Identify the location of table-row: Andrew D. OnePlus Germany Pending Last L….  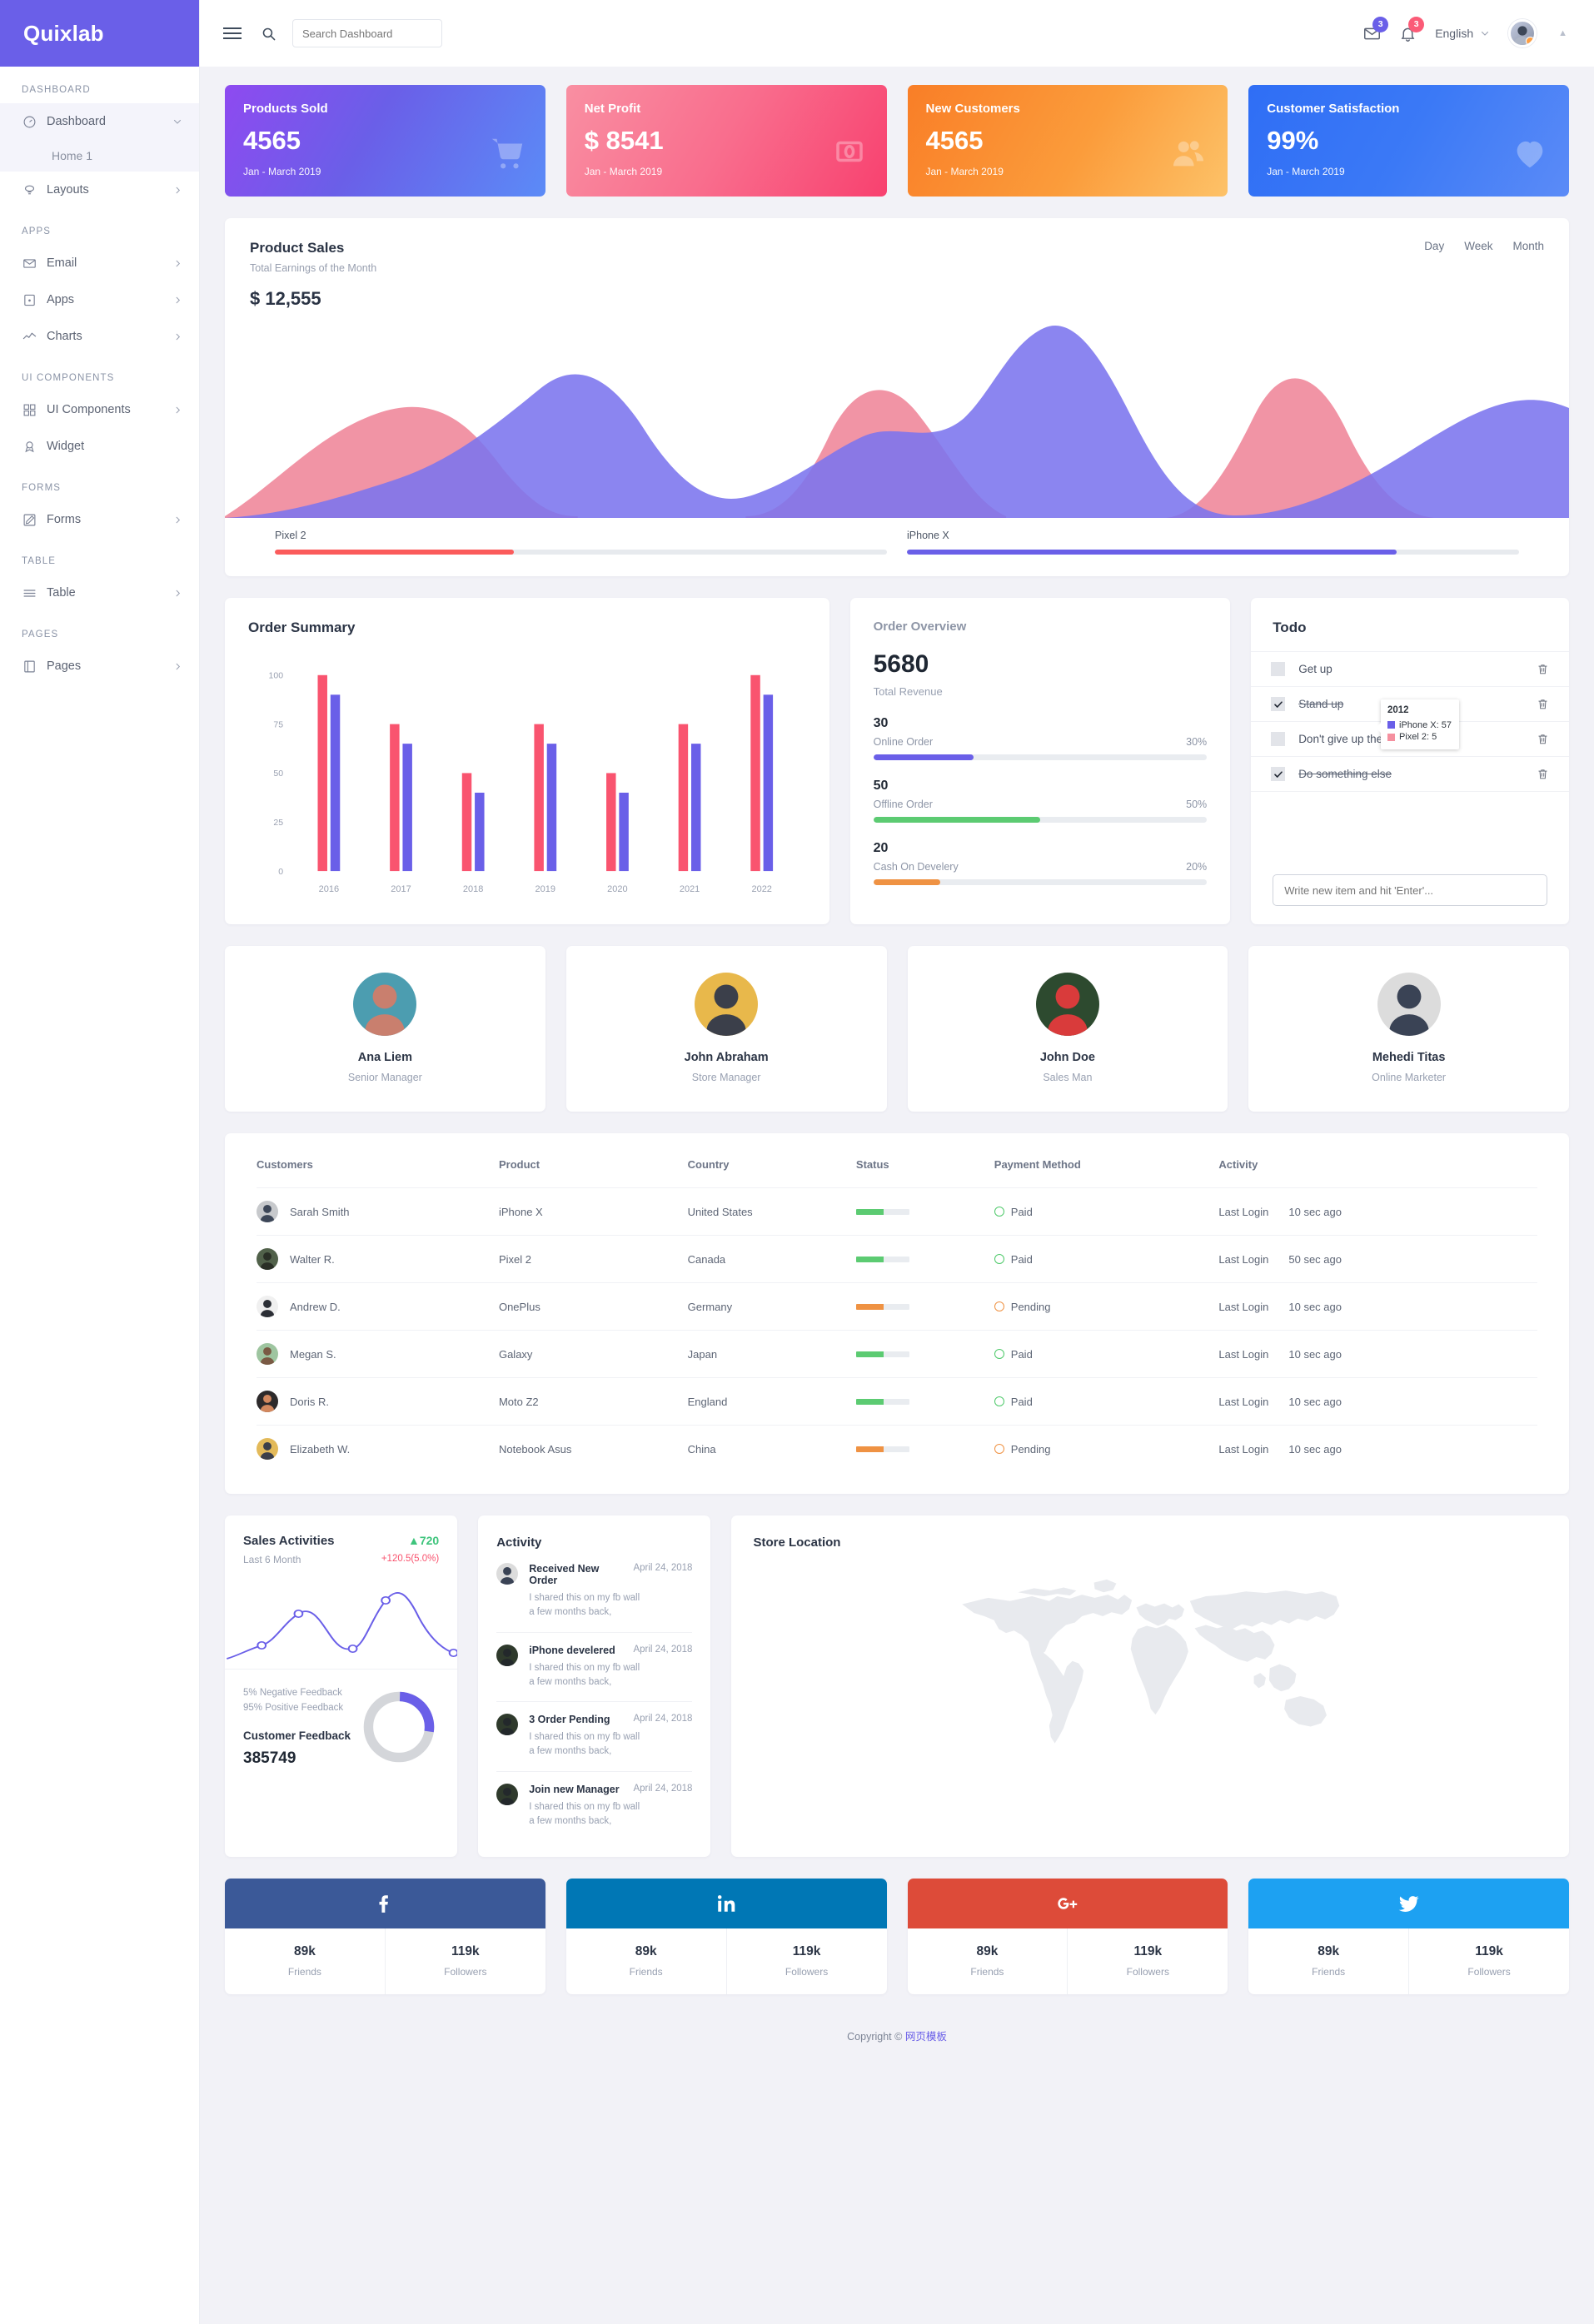
(897, 1307).